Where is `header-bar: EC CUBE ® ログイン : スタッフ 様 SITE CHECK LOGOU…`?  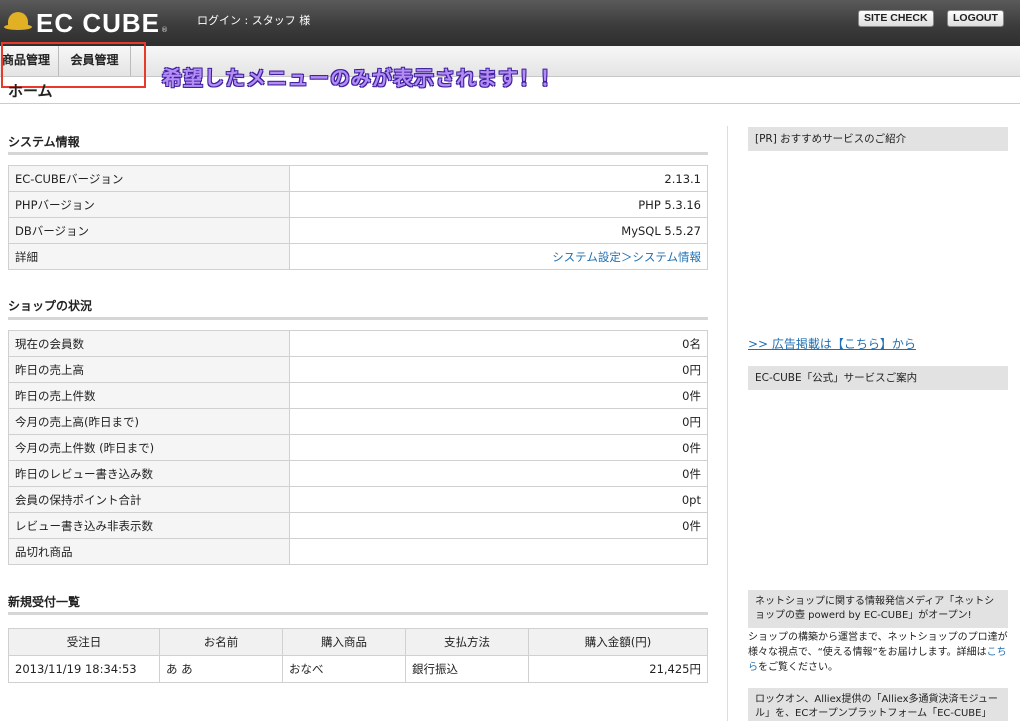 header-bar: EC CUBE ® ログイン : スタッフ 様 SITE CHECK LOGOU… is located at coordinates (510, 23).